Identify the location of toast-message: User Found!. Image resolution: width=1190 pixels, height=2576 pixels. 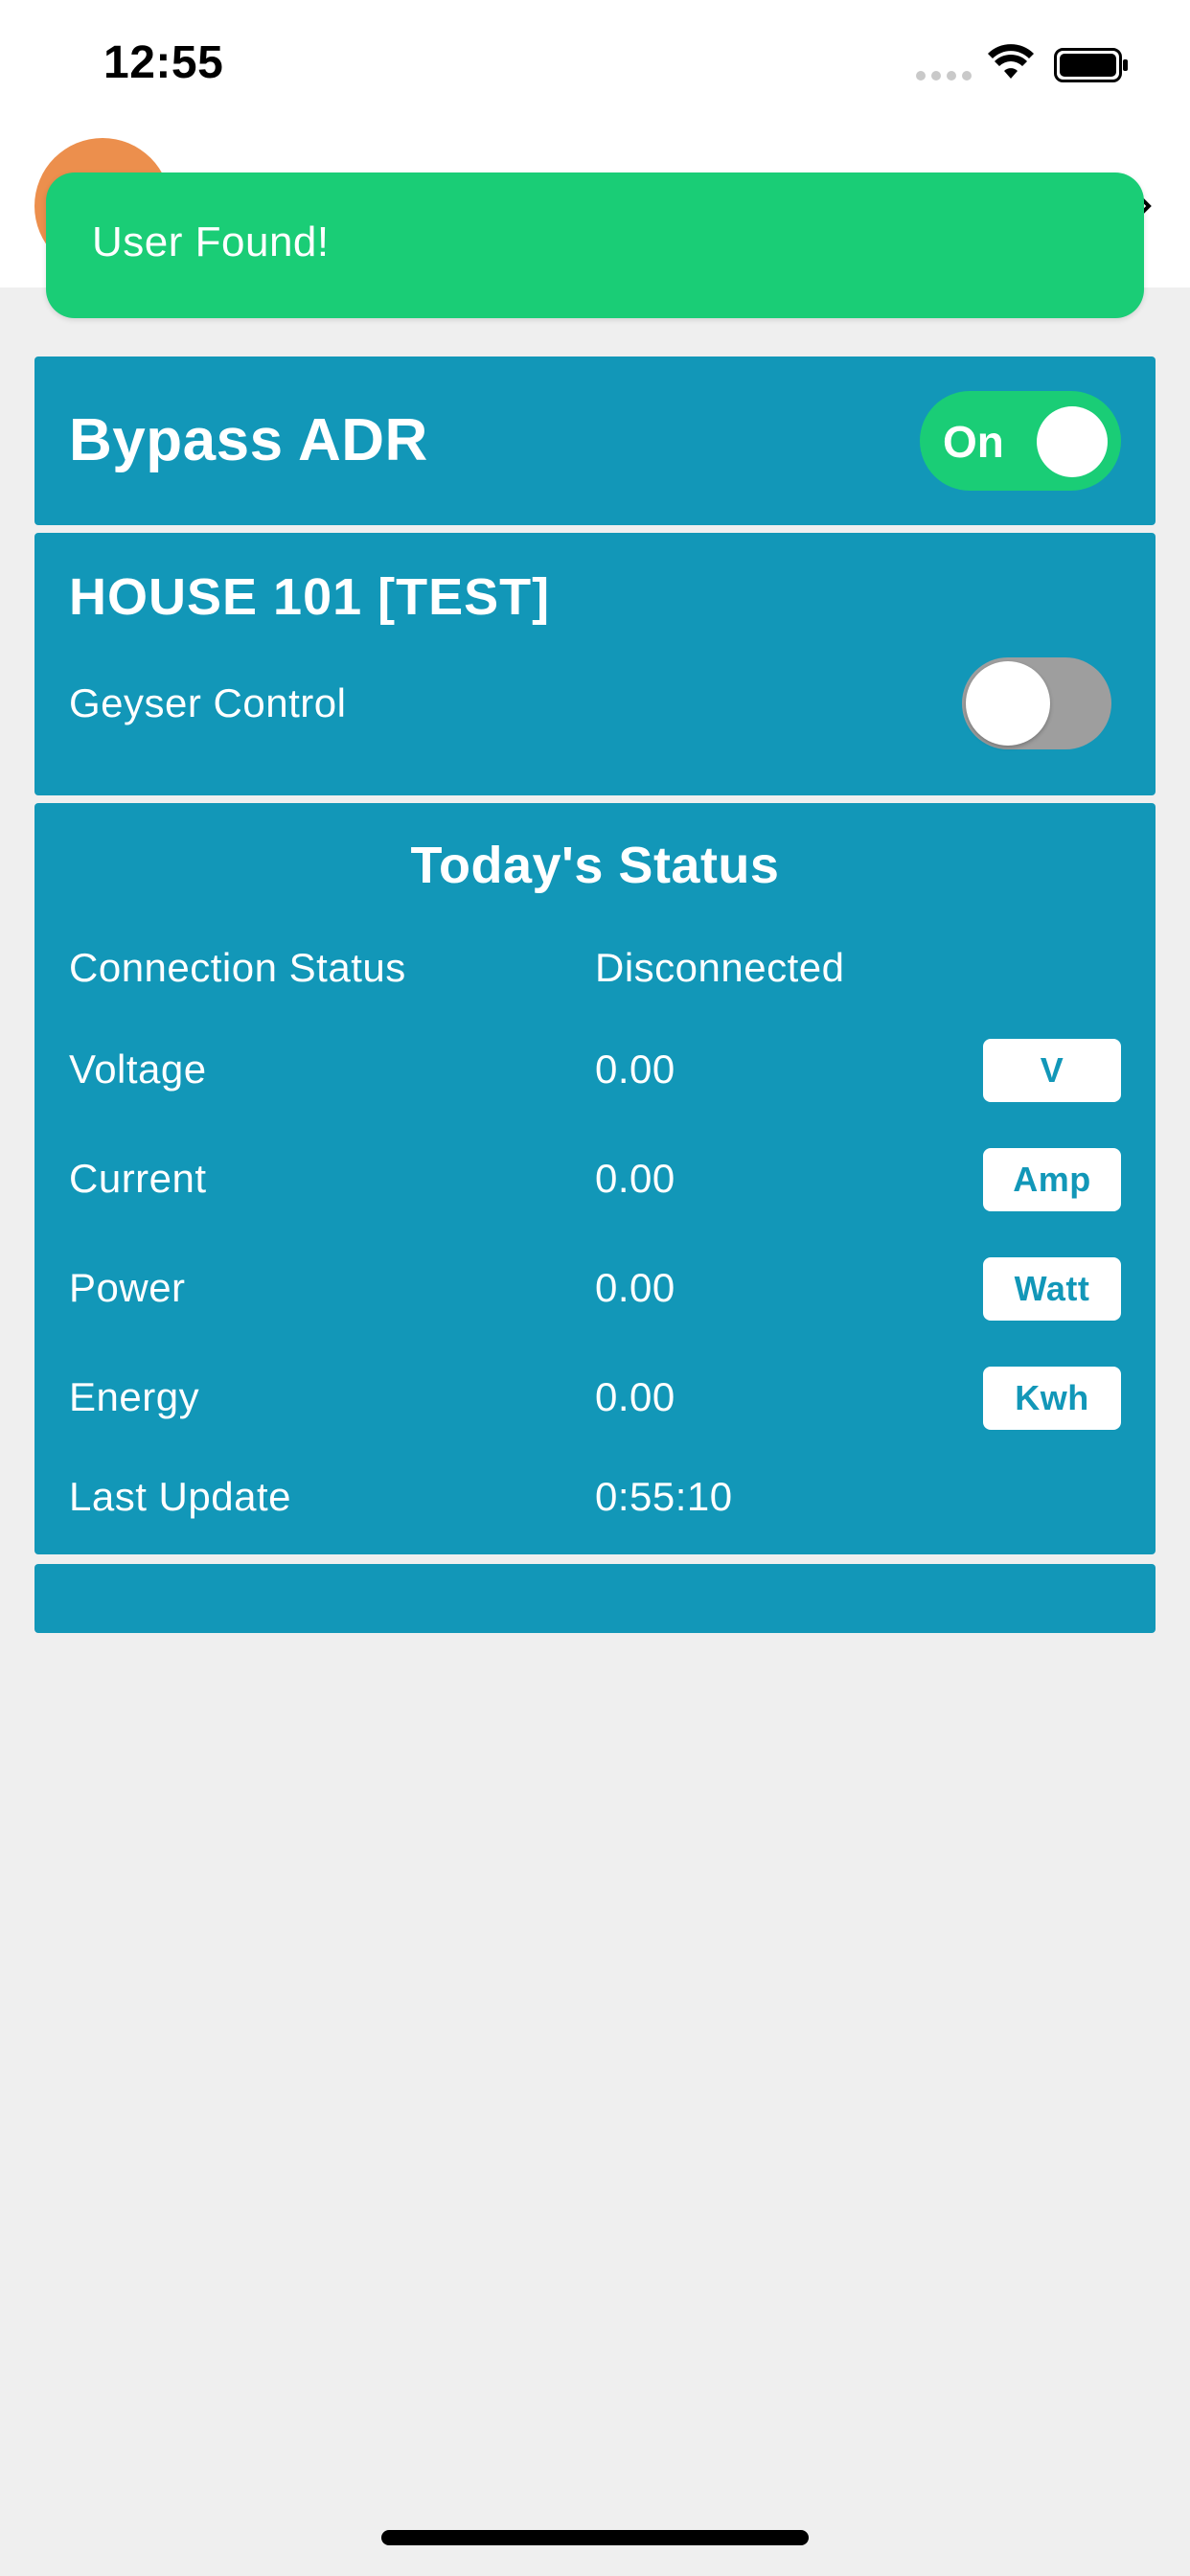
(211, 241).